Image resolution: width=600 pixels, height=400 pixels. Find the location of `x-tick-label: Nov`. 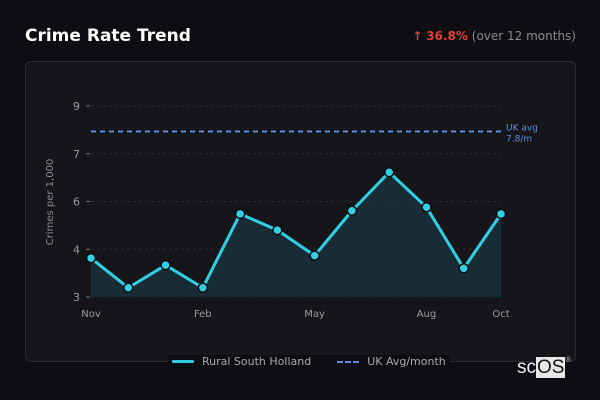

x-tick-label: Nov is located at coordinates (91, 314).